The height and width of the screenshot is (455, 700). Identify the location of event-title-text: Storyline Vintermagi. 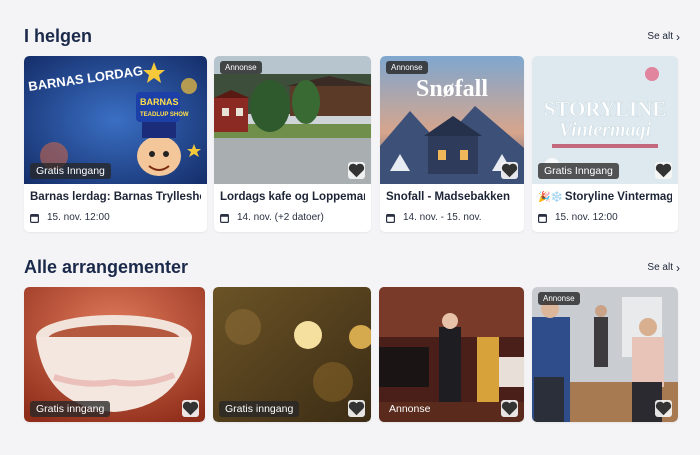
(618, 197).